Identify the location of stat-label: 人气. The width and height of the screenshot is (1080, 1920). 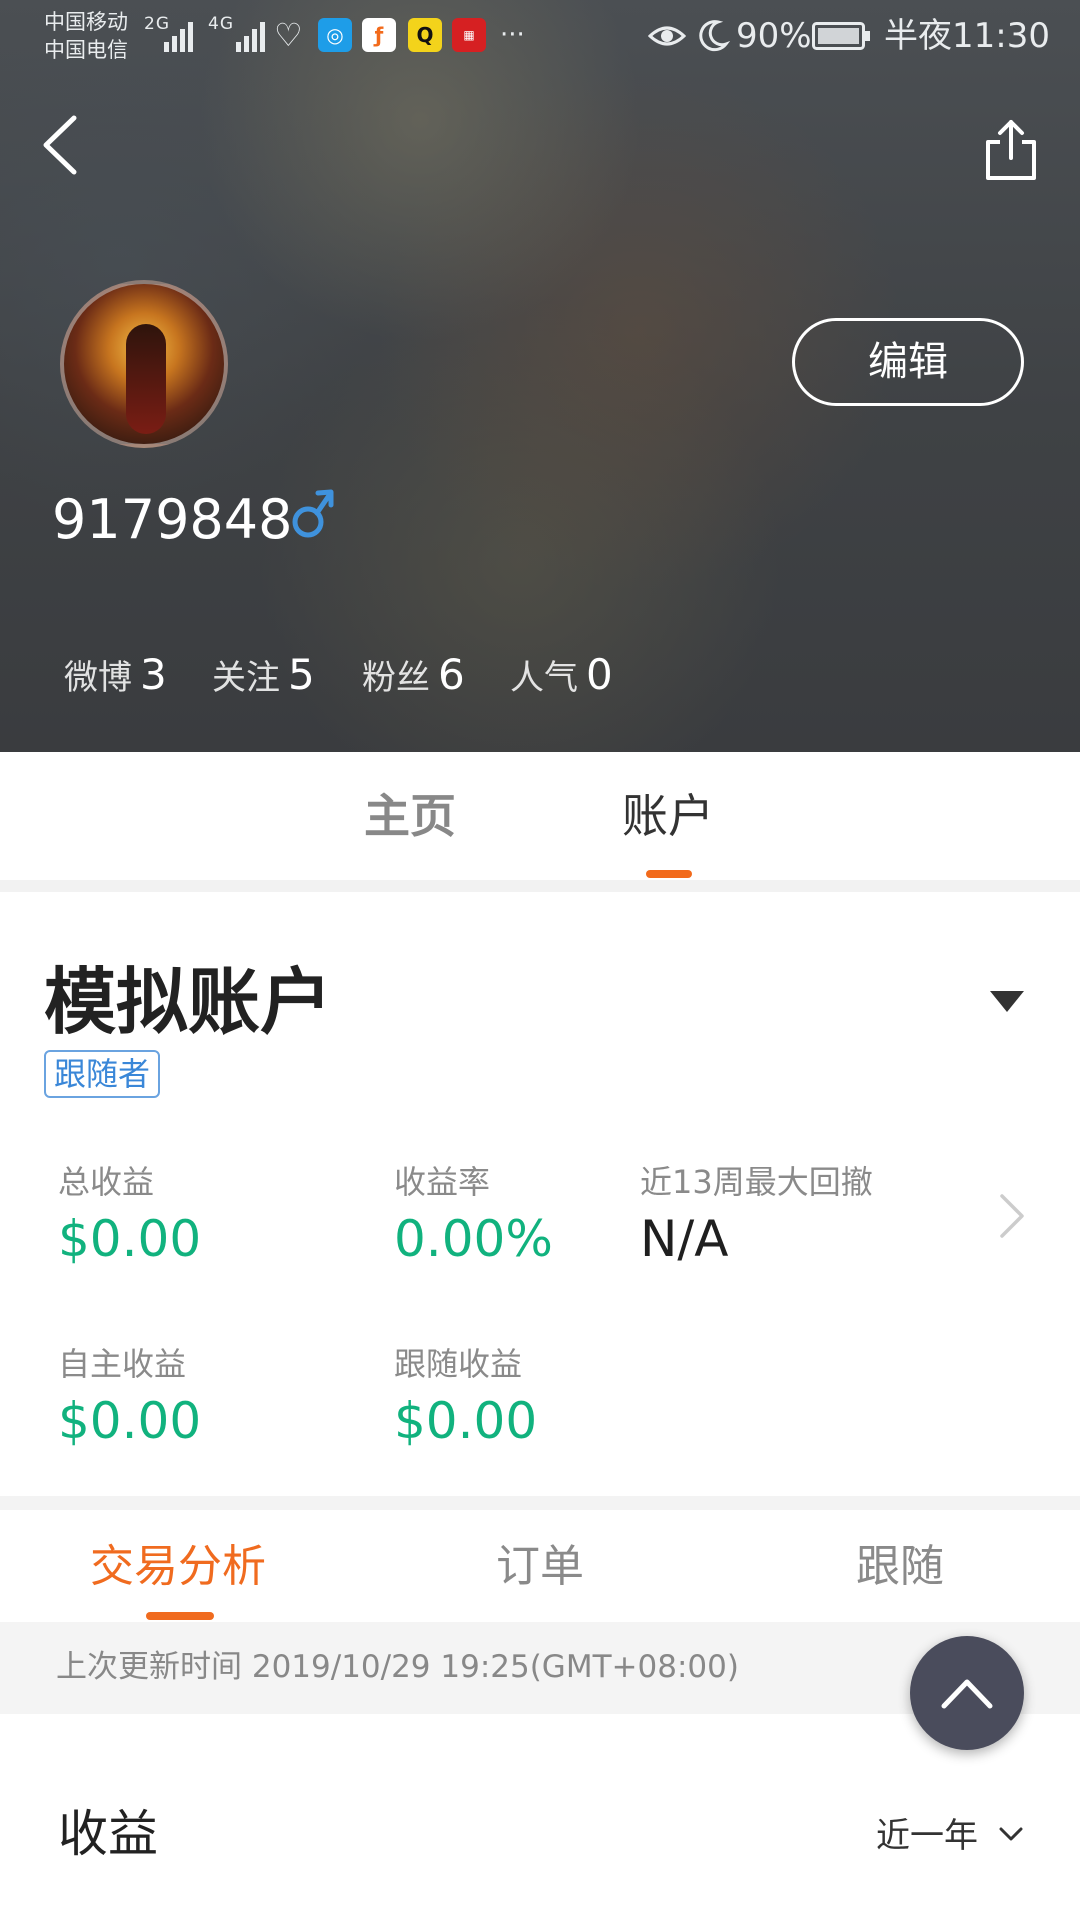
(544, 678).